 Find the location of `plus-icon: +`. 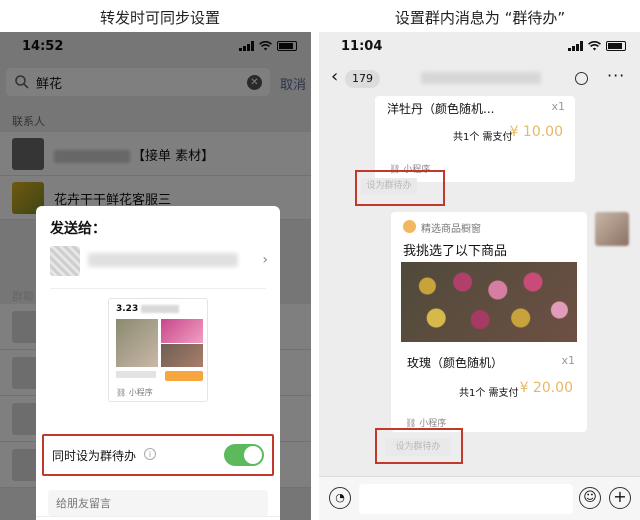

plus-icon: + is located at coordinates (620, 498).